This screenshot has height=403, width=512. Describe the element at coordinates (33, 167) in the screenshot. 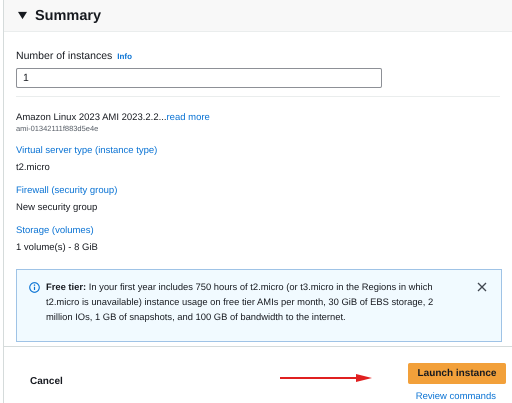

I see `detail-value: t2.micro` at that location.